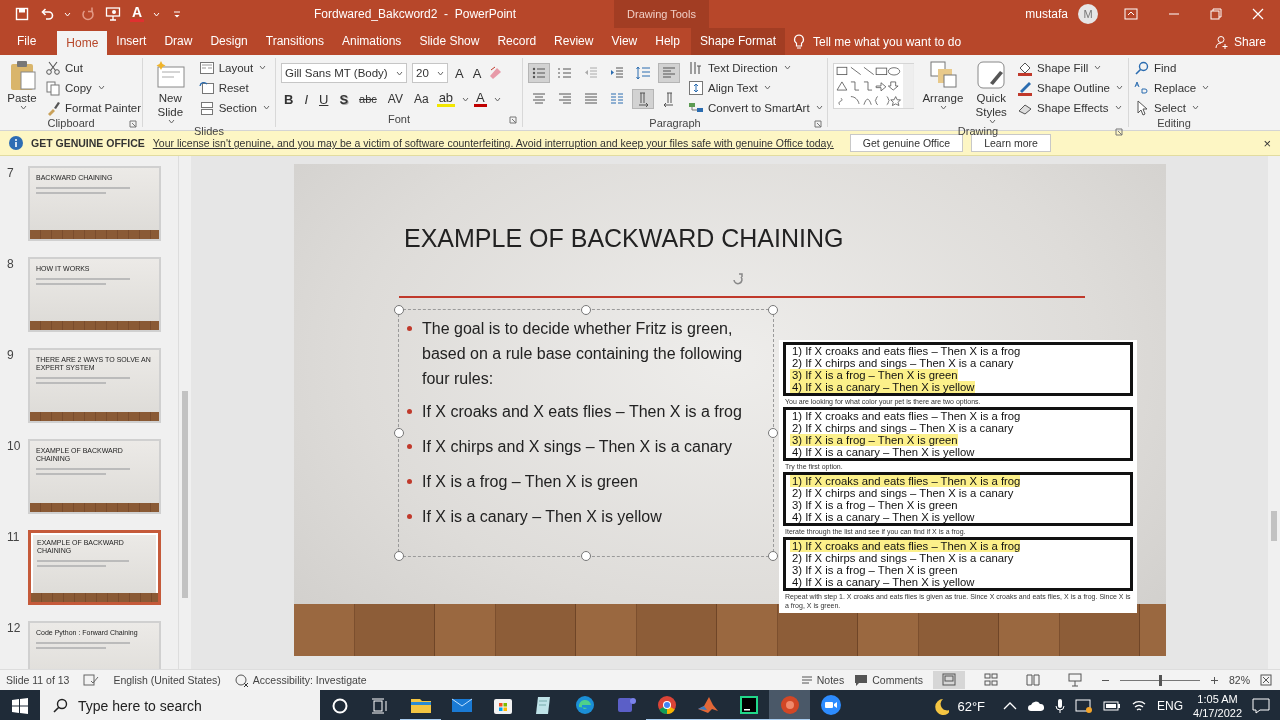 The width and height of the screenshot is (1280, 720). Describe the element at coordinates (1240, 41) in the screenshot. I see `share-button: Share` at that location.